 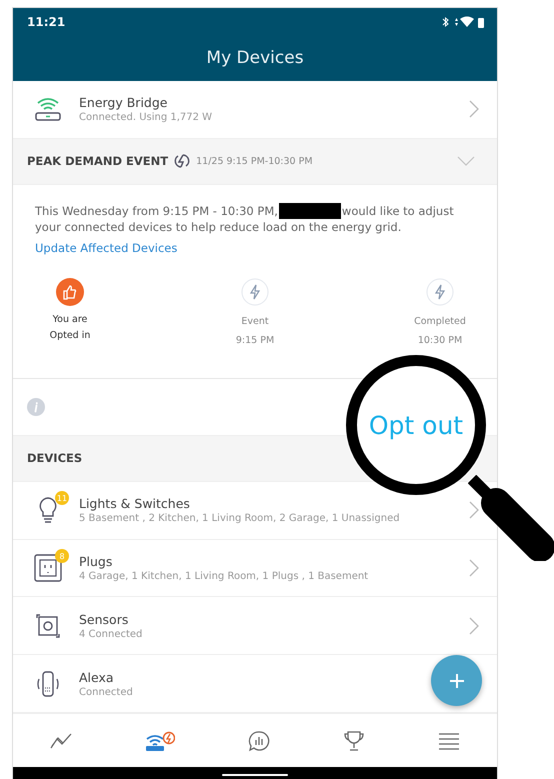 What do you see at coordinates (456, 680) in the screenshot?
I see `plus-icon` at bounding box center [456, 680].